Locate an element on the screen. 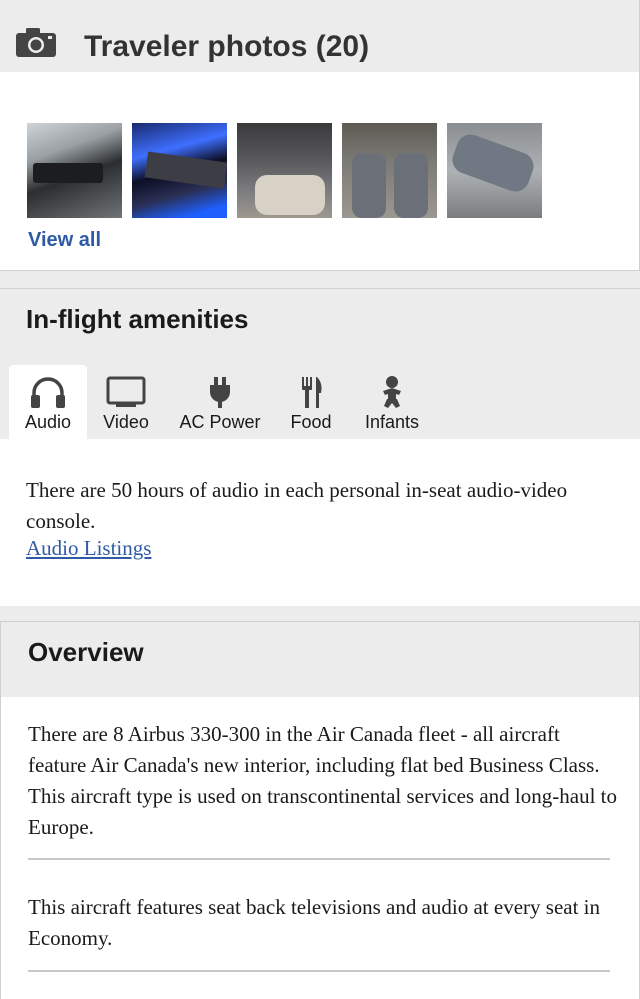 The width and height of the screenshot is (640, 999). audio-listings-link: Audio Listings is located at coordinates (88, 548).